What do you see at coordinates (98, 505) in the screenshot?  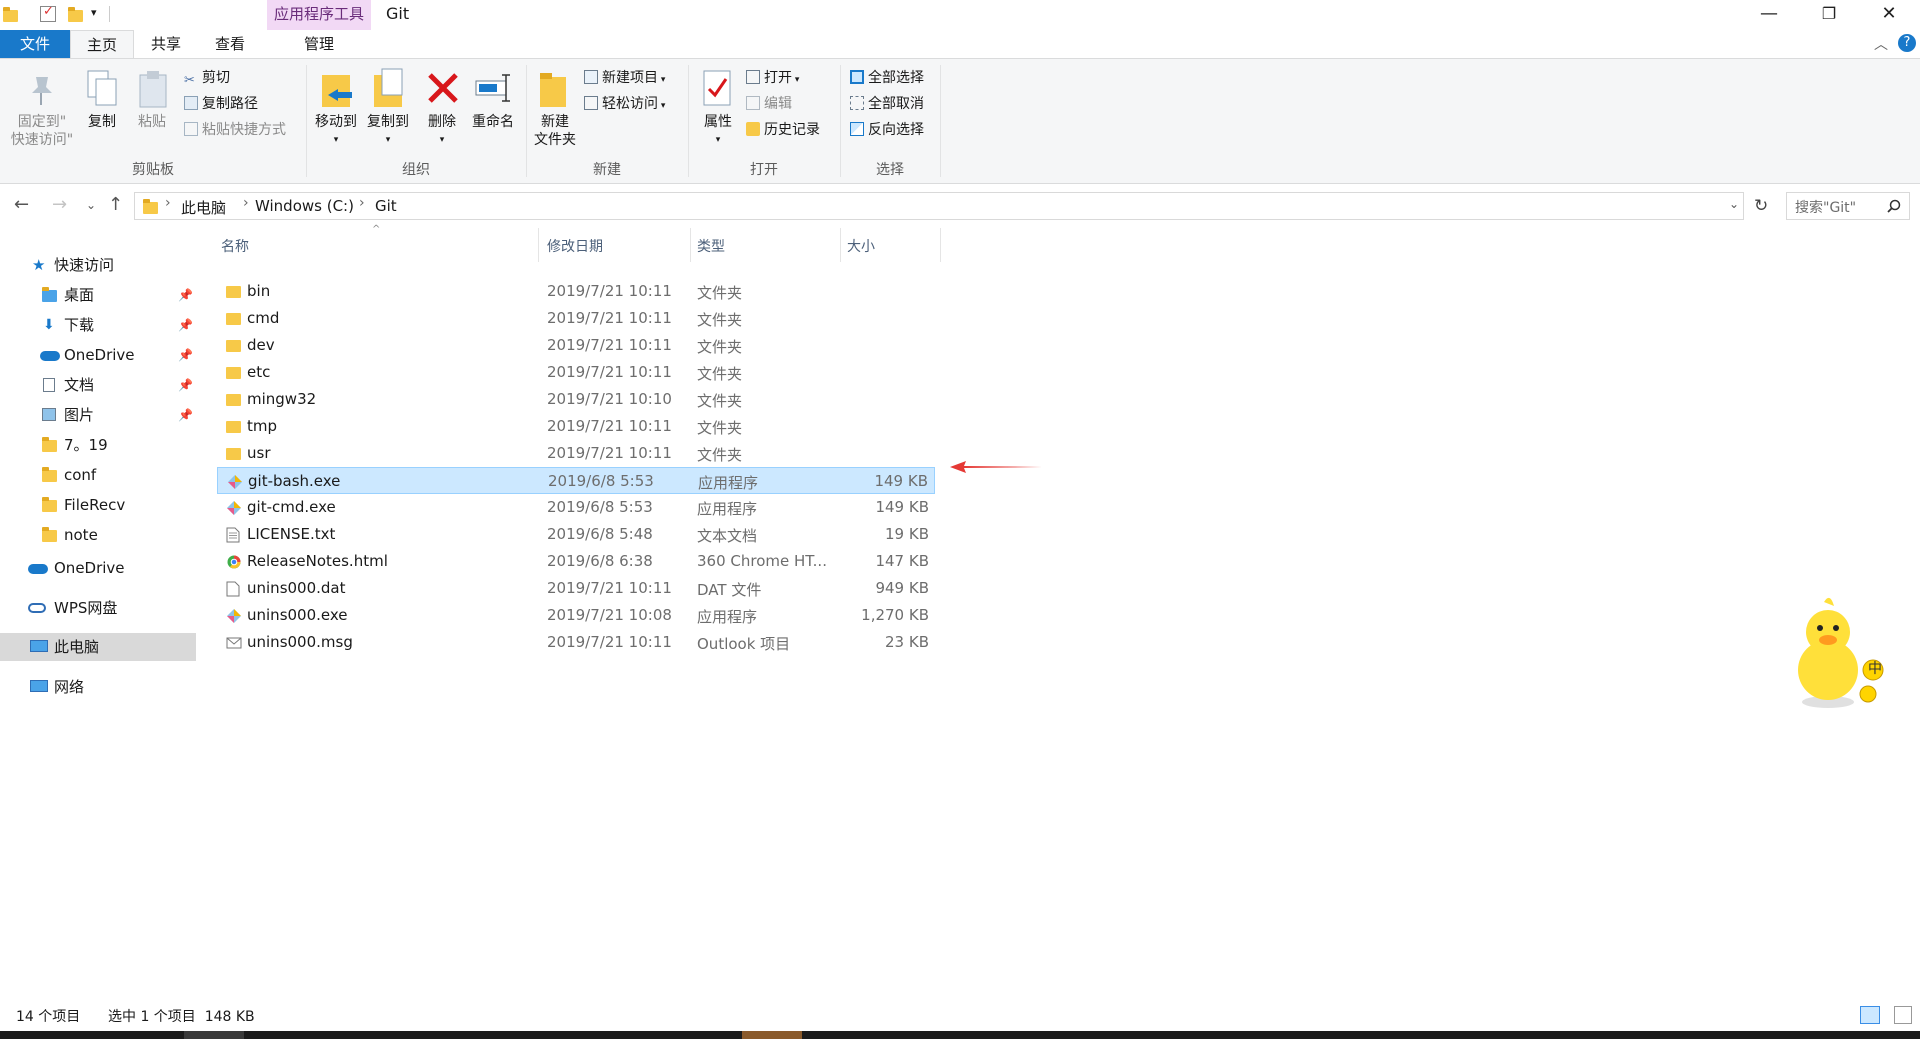 I see `nav-item-filerecv: FileRecv` at bounding box center [98, 505].